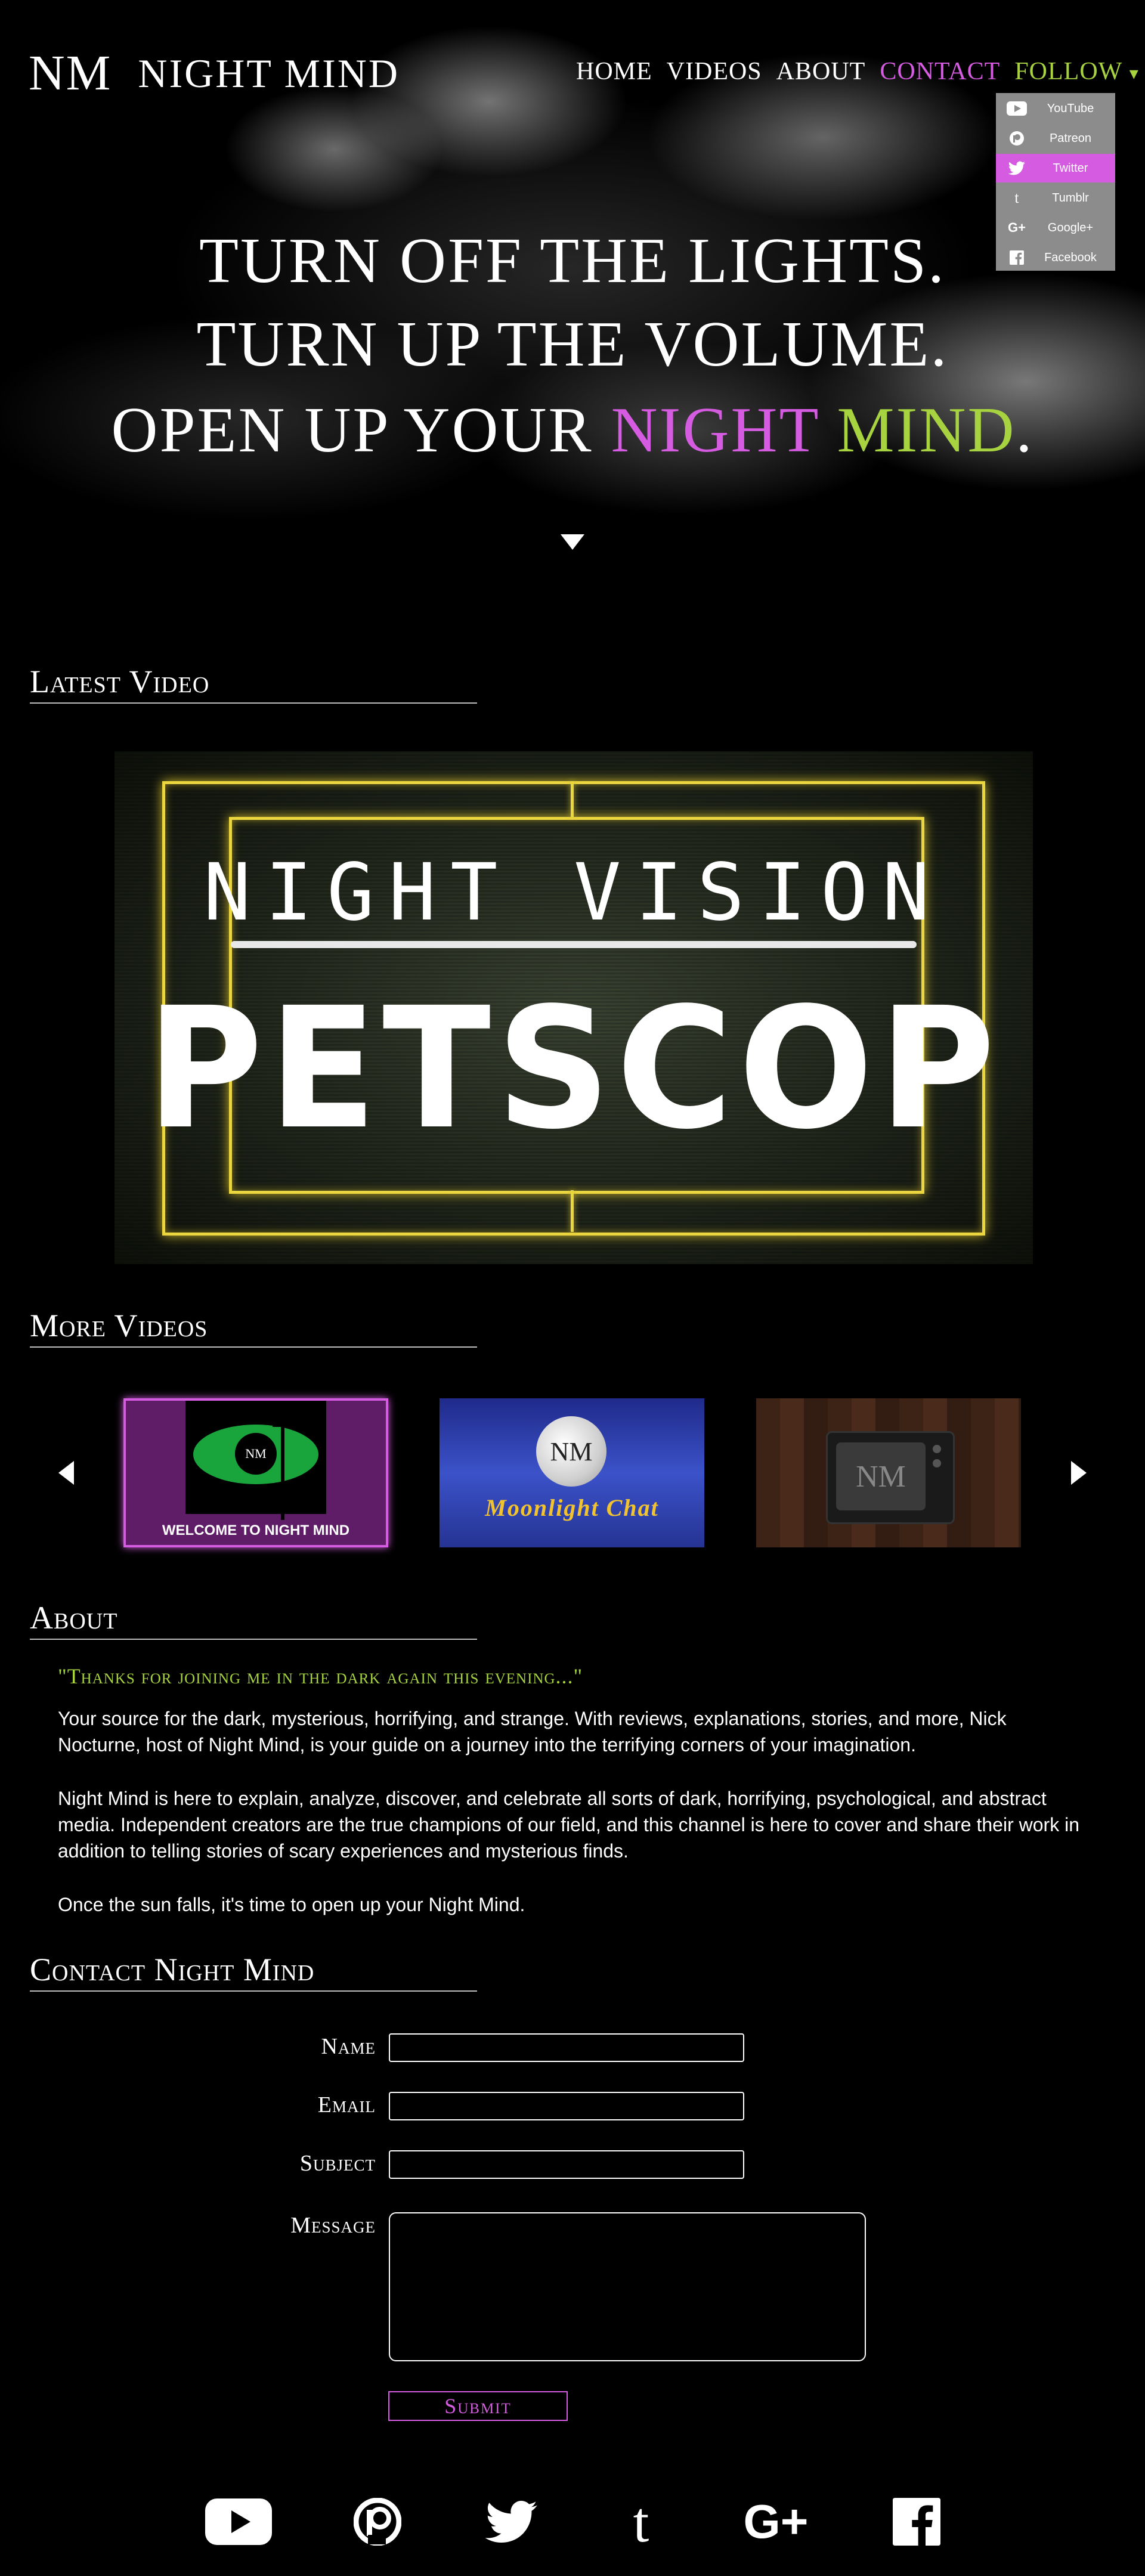 This screenshot has height=2576, width=1145. What do you see at coordinates (256, 1530) in the screenshot?
I see `thumb-caption: WELCOME TO NIGHT MIND` at bounding box center [256, 1530].